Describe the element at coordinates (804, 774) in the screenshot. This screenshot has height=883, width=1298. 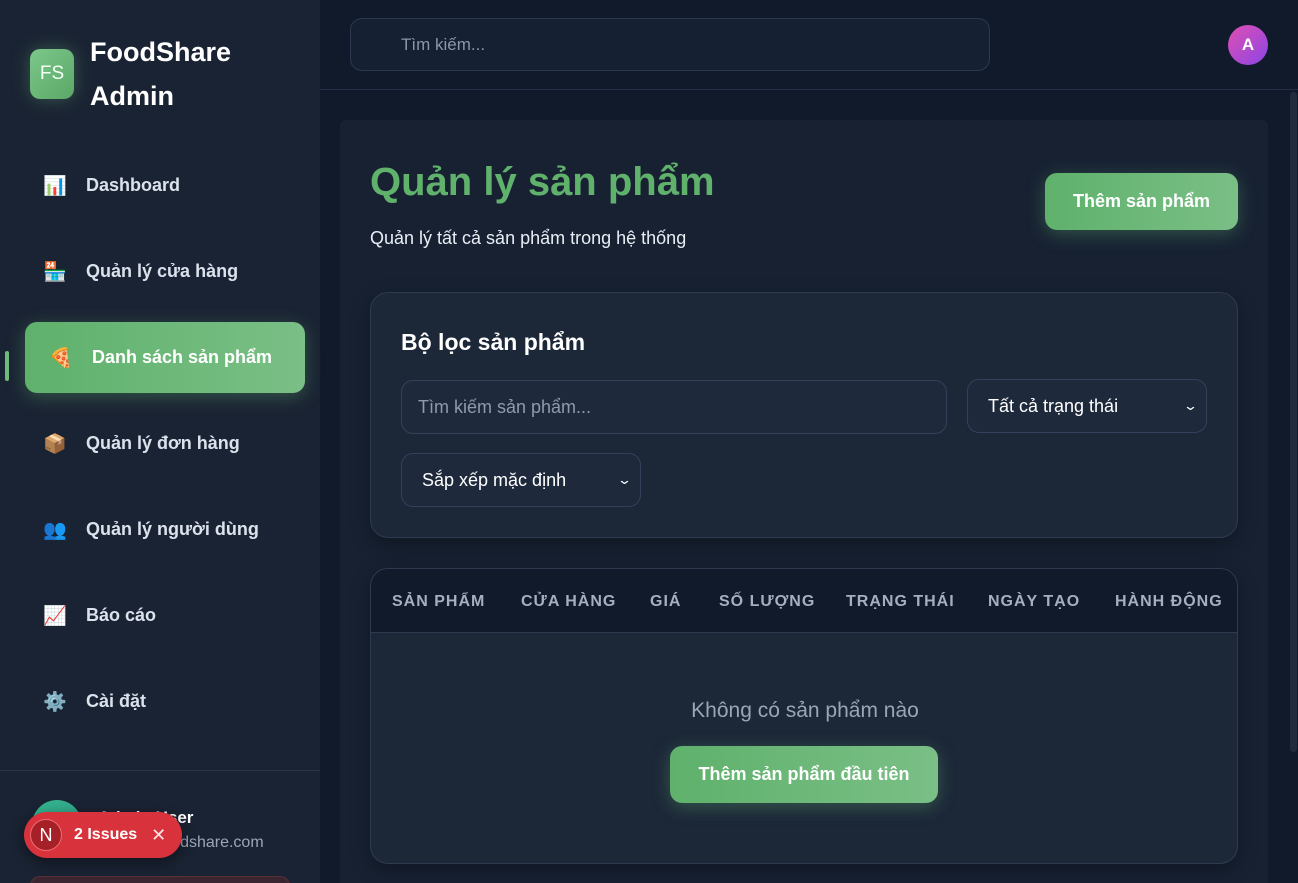
I see `add-first-product-button: Thêm sản phẩm đầu tiên` at that location.